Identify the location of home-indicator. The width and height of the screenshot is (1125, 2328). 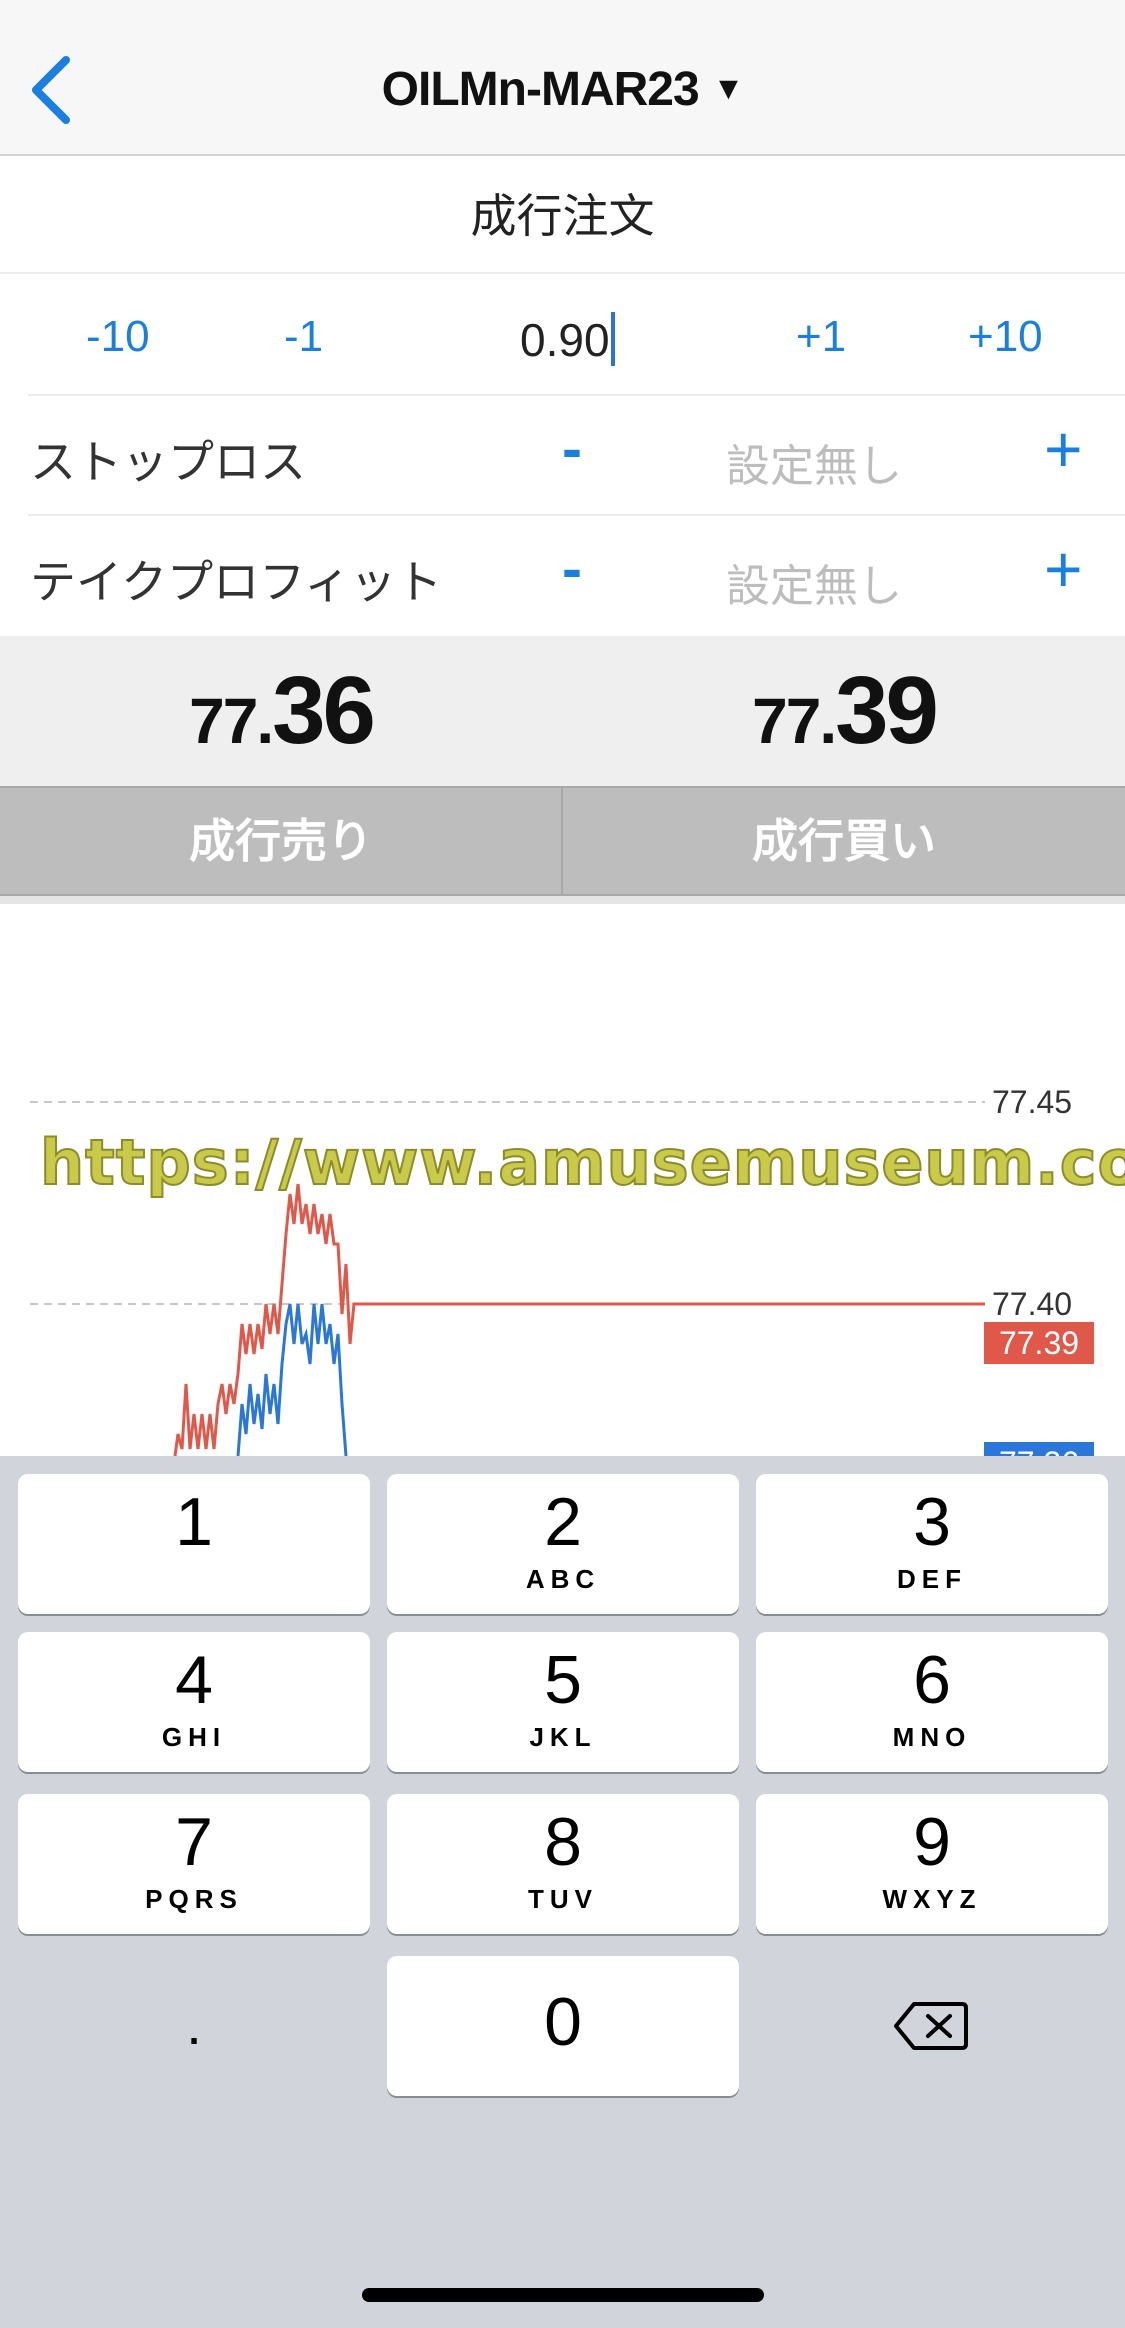
(563, 2295).